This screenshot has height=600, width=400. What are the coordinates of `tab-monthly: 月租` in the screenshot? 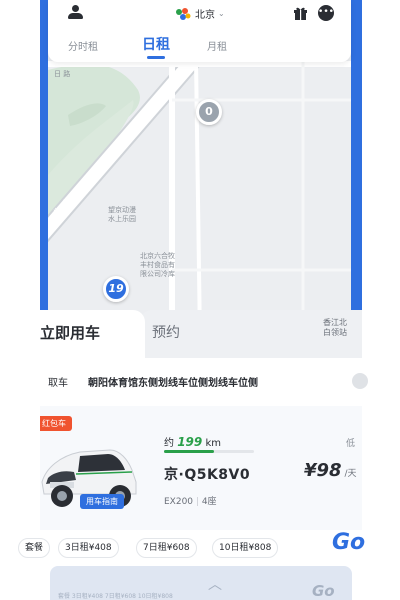 It's located at (217, 45).